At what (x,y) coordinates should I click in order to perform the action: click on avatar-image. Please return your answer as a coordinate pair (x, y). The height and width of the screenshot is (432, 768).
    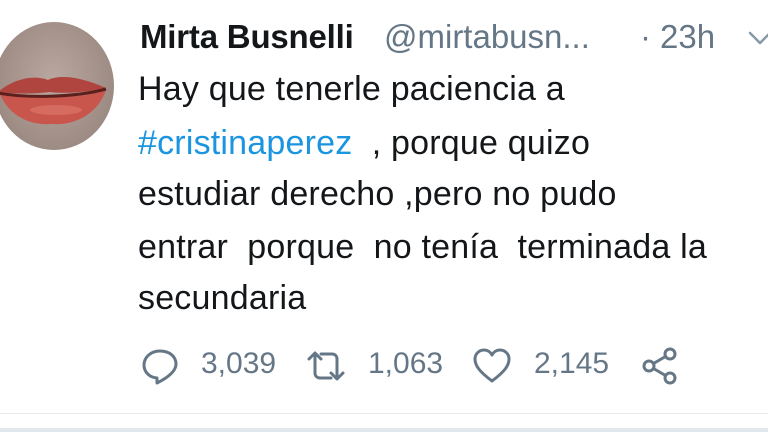
    Looking at the image, I should click on (53, 101).